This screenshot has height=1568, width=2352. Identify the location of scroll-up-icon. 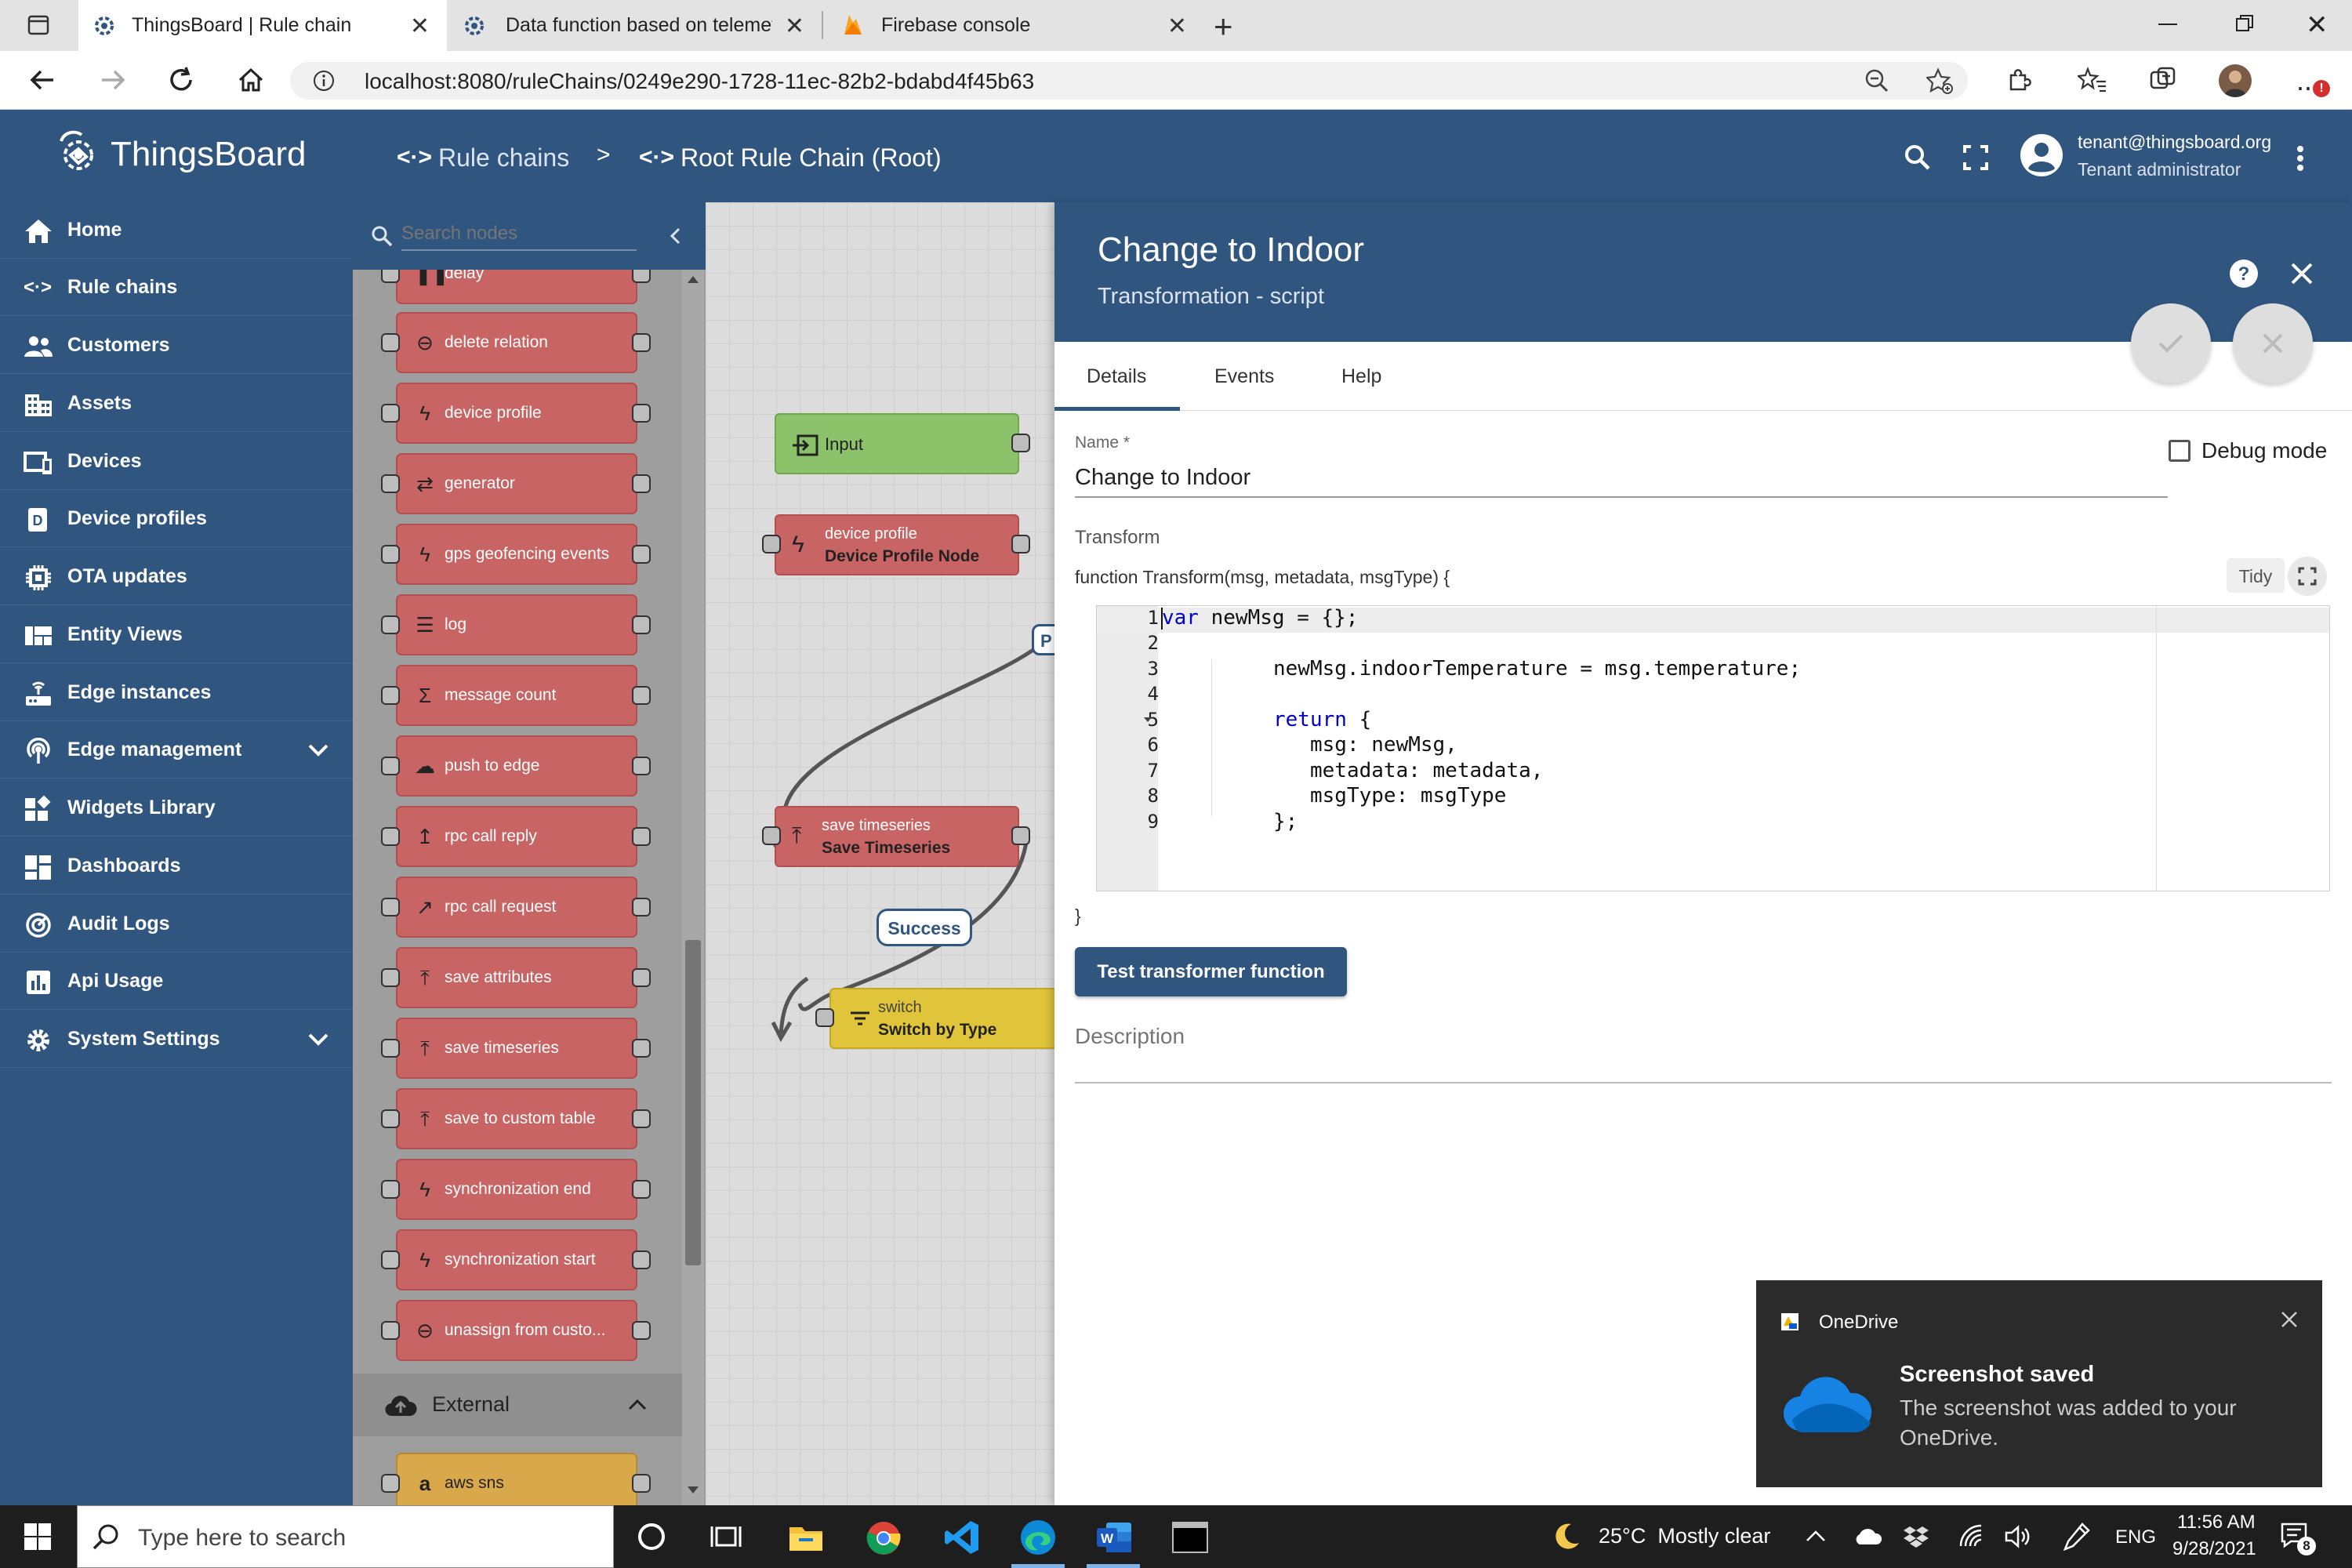
(693, 279).